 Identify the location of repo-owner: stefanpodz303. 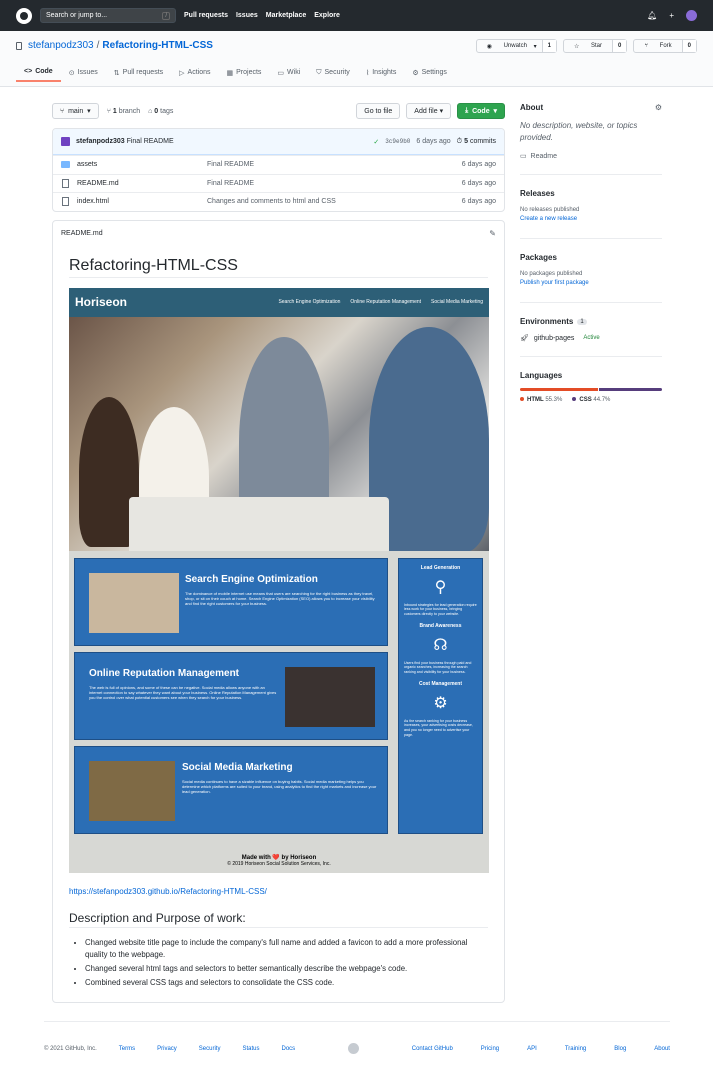
(61, 45).